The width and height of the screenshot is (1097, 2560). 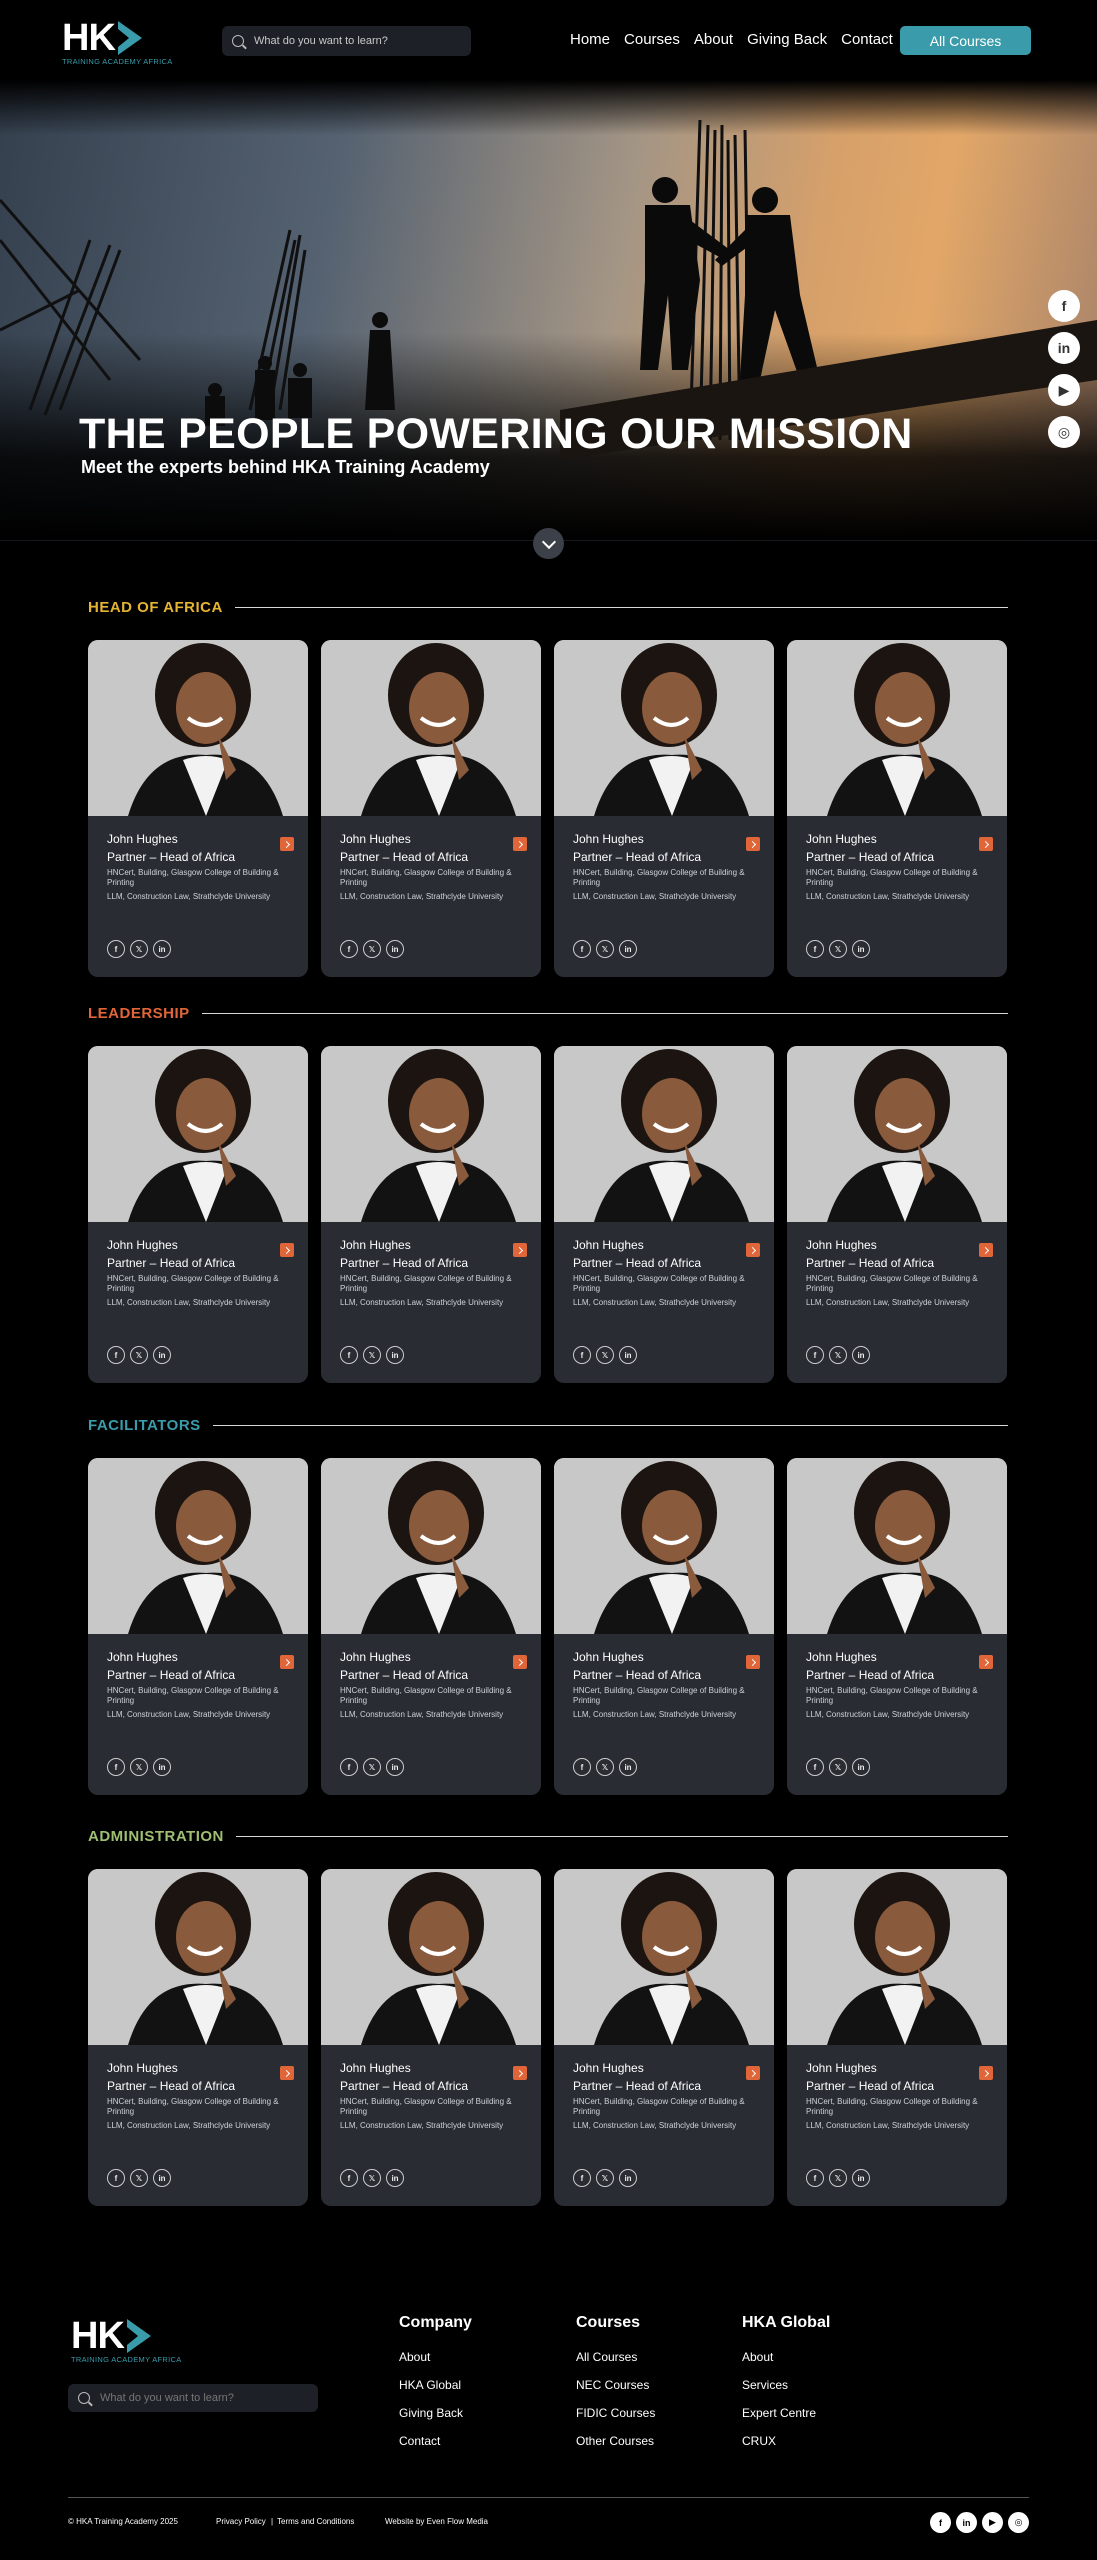 I want to click on menu-about: About, so click(x=713, y=39).